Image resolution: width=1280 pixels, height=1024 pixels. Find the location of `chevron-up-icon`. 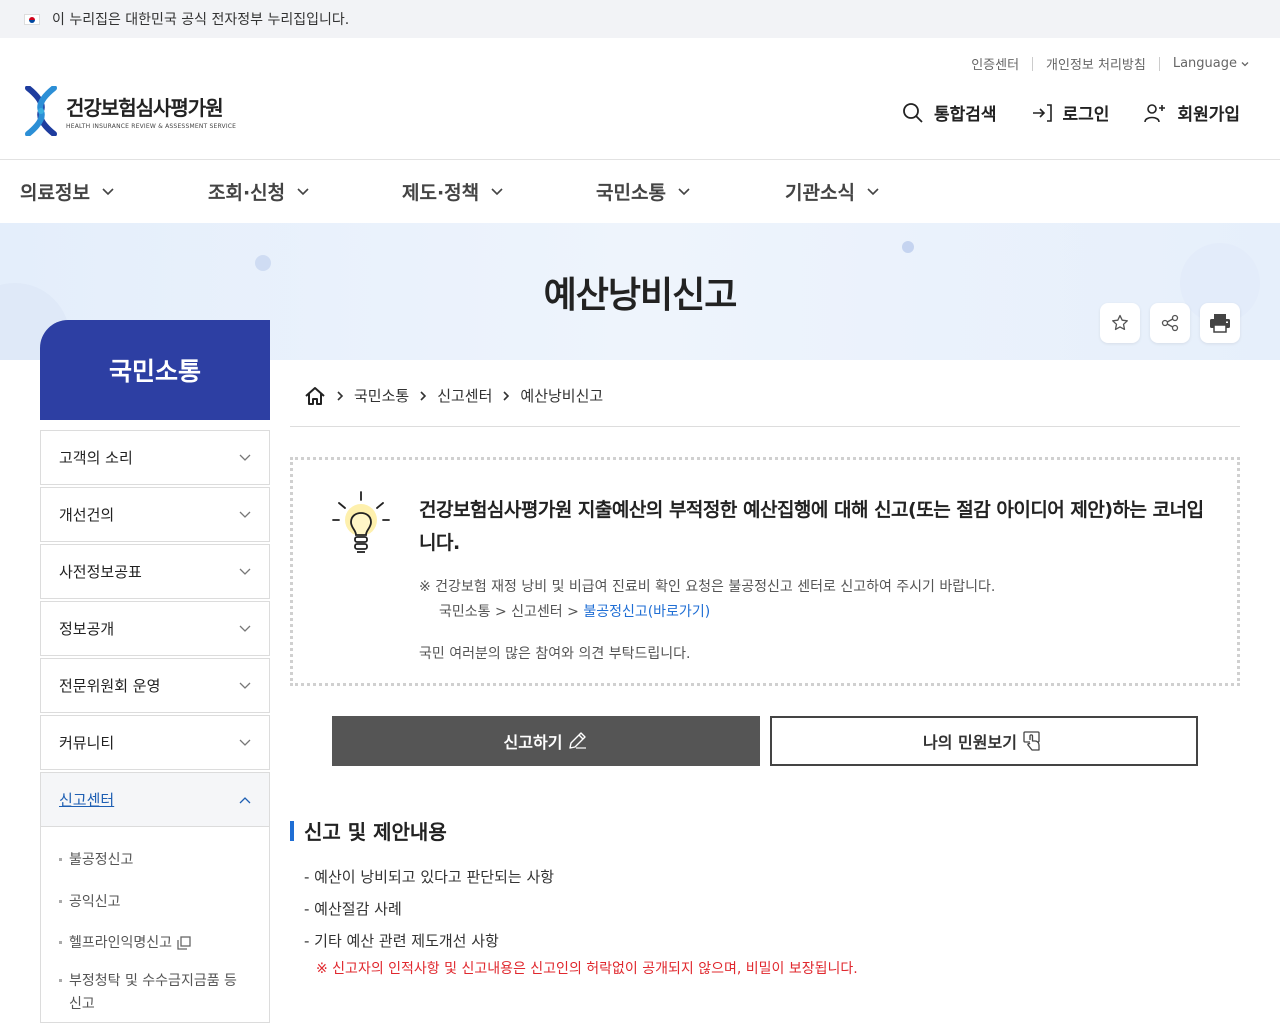

chevron-up-icon is located at coordinates (245, 799).